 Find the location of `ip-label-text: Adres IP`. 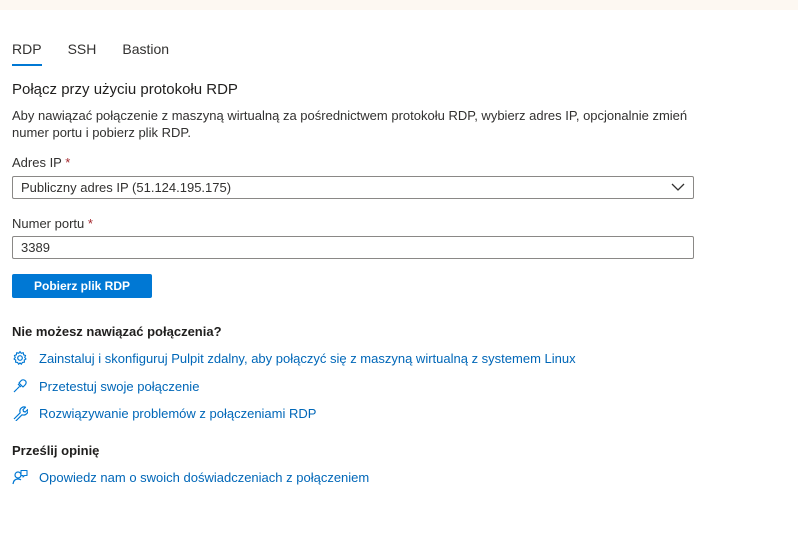

ip-label-text: Adres IP is located at coordinates (37, 162).